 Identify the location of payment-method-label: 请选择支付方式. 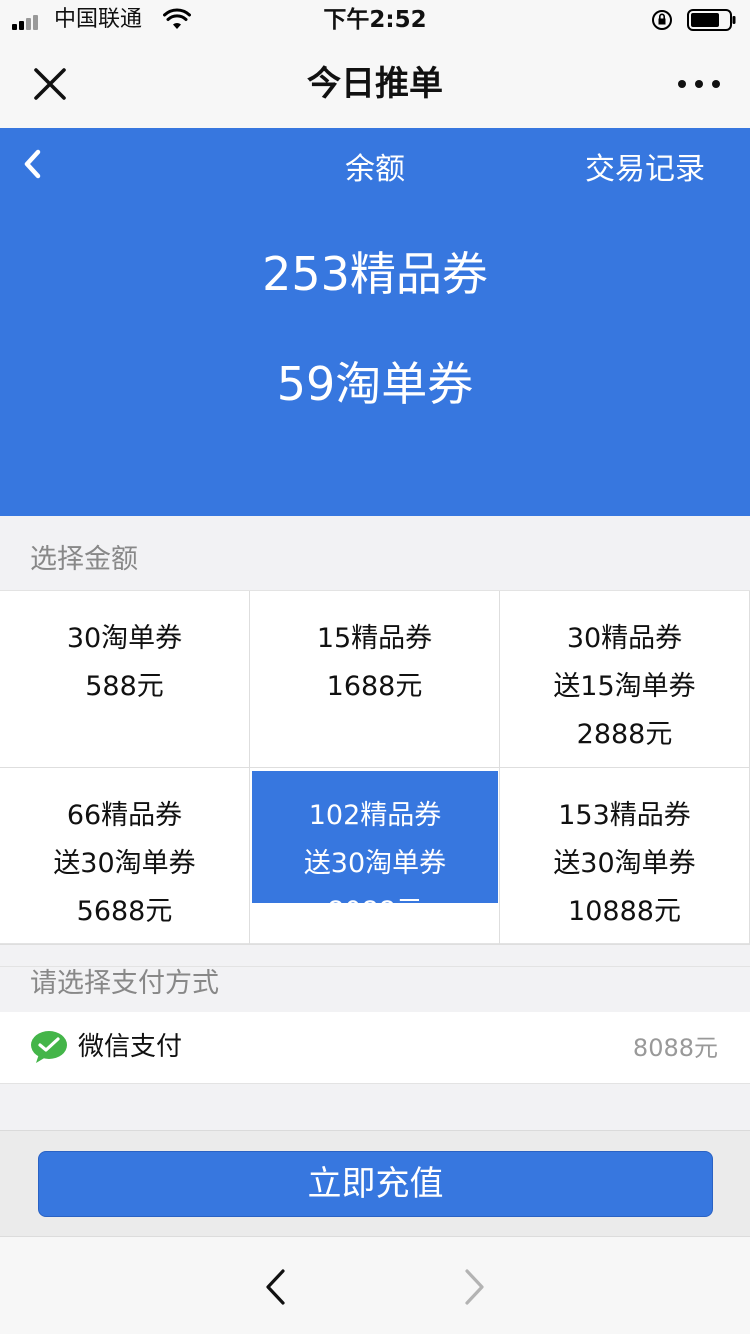
(124, 983).